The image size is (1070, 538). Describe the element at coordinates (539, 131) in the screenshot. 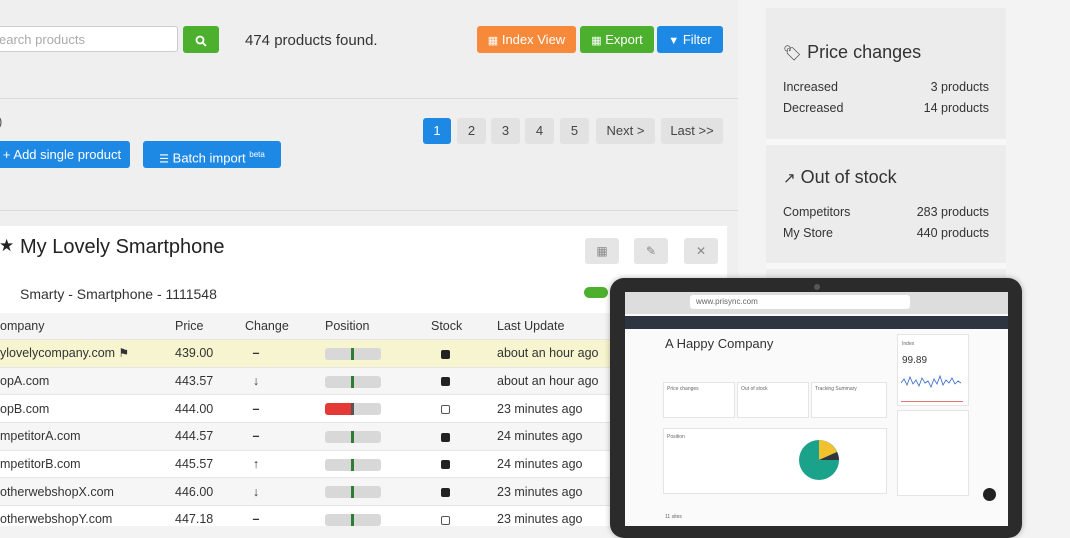

I see `page-4-button: 4` at that location.